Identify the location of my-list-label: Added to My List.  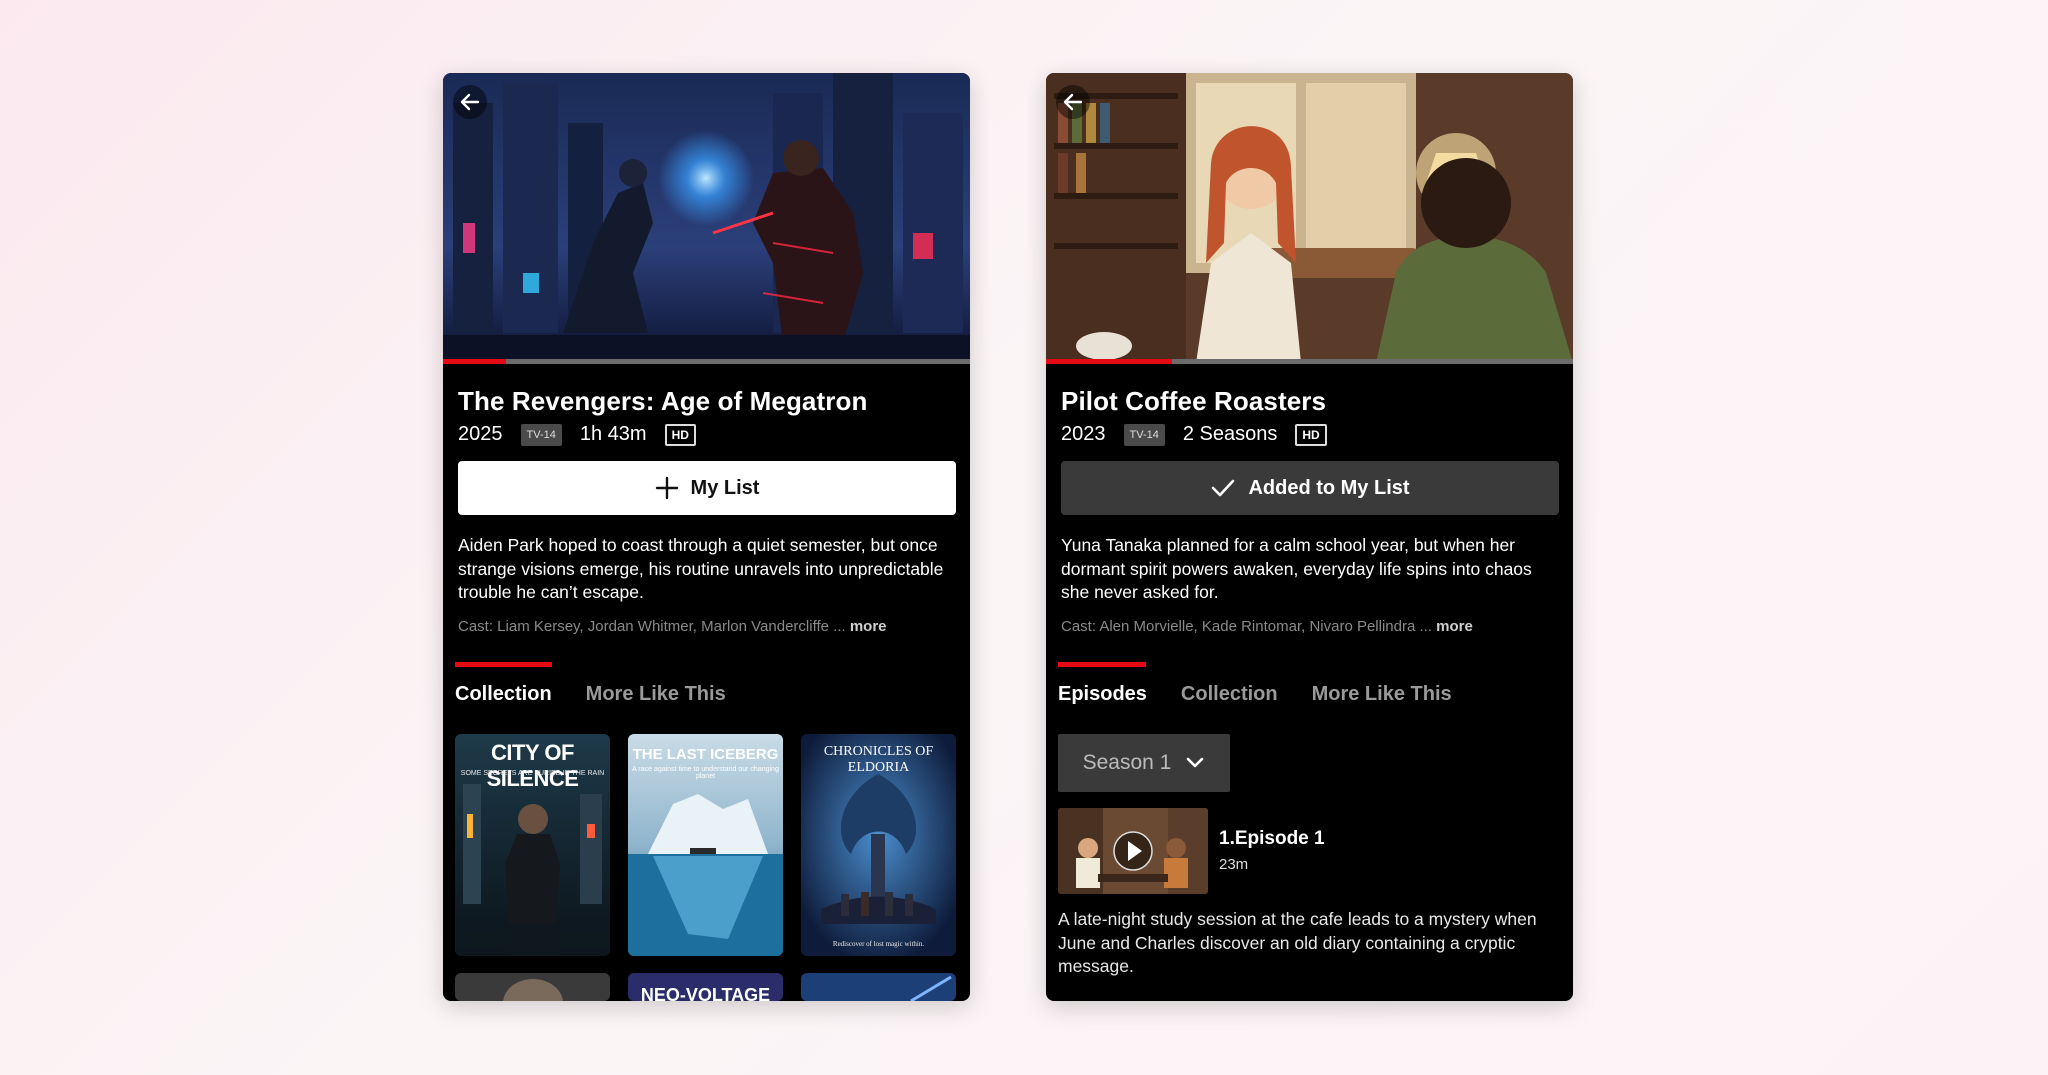
(1329, 487).